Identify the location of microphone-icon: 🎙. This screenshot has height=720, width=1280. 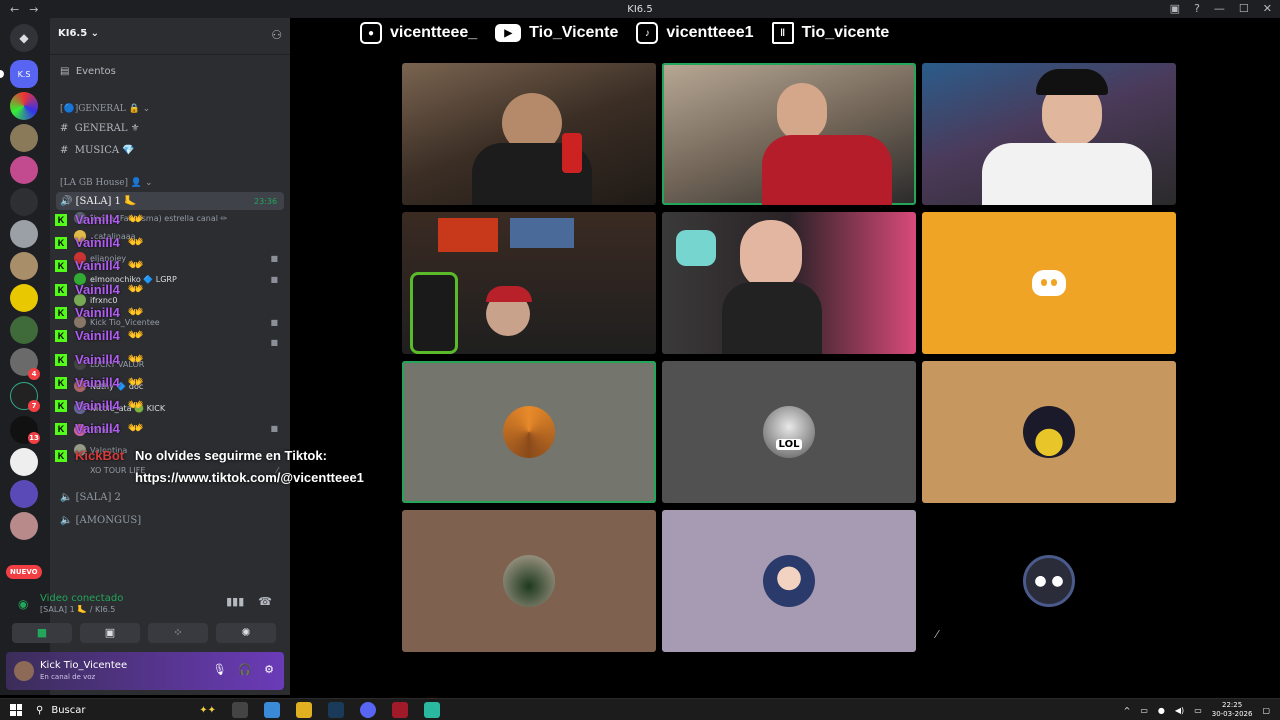
(219, 669).